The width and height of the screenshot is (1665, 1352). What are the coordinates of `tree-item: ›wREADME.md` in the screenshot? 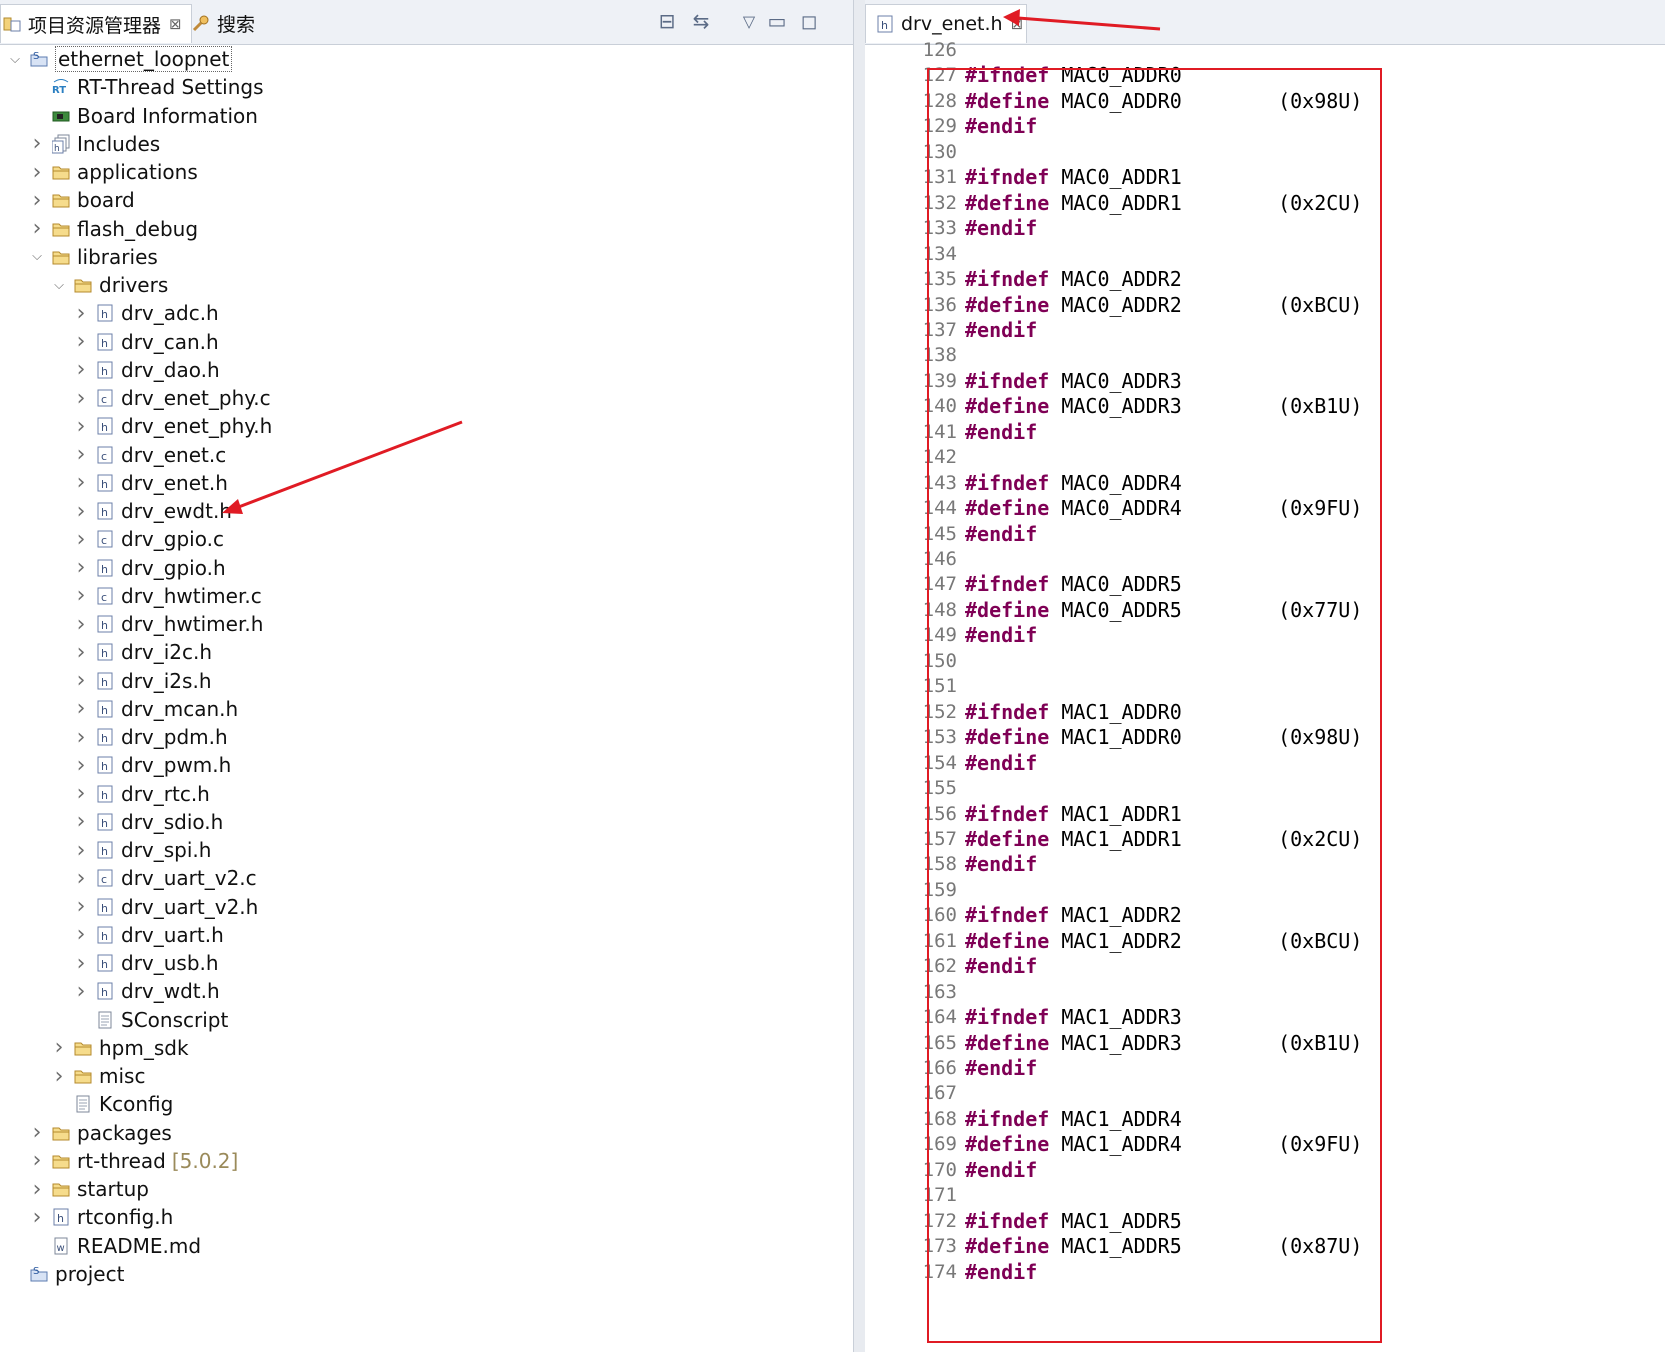 It's located at (114, 1246).